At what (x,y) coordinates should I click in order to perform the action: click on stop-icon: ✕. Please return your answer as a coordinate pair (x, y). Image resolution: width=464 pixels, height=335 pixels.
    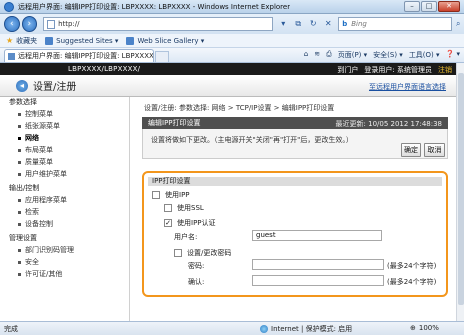
    Looking at the image, I should click on (328, 24).